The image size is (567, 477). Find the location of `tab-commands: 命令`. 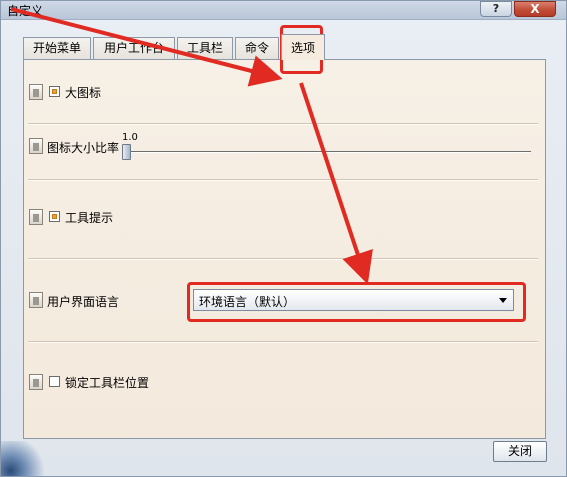

tab-commands: 命令 is located at coordinates (257, 48).